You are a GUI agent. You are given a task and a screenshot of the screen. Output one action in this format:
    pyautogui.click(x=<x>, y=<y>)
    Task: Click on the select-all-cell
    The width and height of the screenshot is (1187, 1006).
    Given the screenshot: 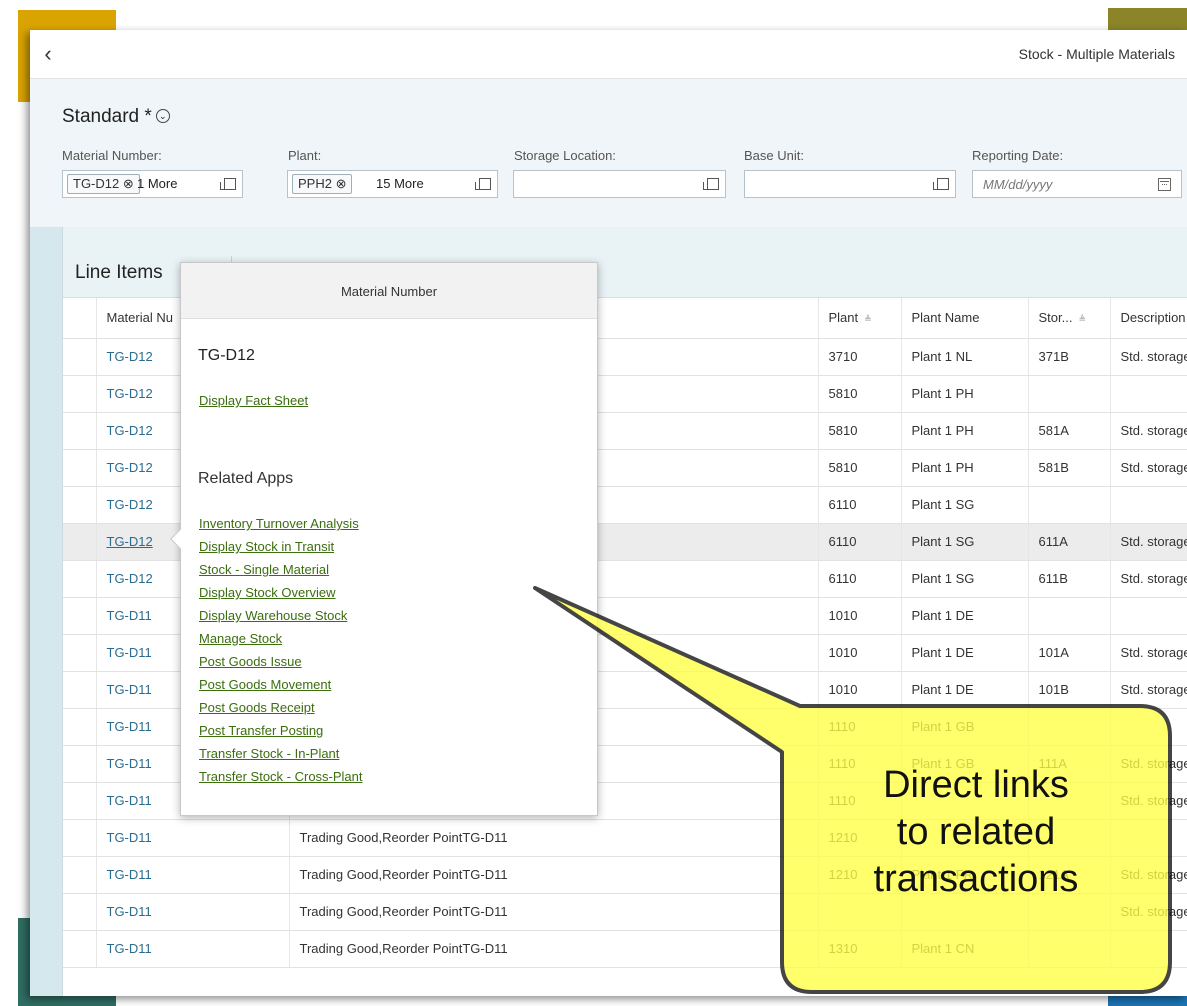 What is the action you would take?
    pyautogui.click(x=80, y=318)
    